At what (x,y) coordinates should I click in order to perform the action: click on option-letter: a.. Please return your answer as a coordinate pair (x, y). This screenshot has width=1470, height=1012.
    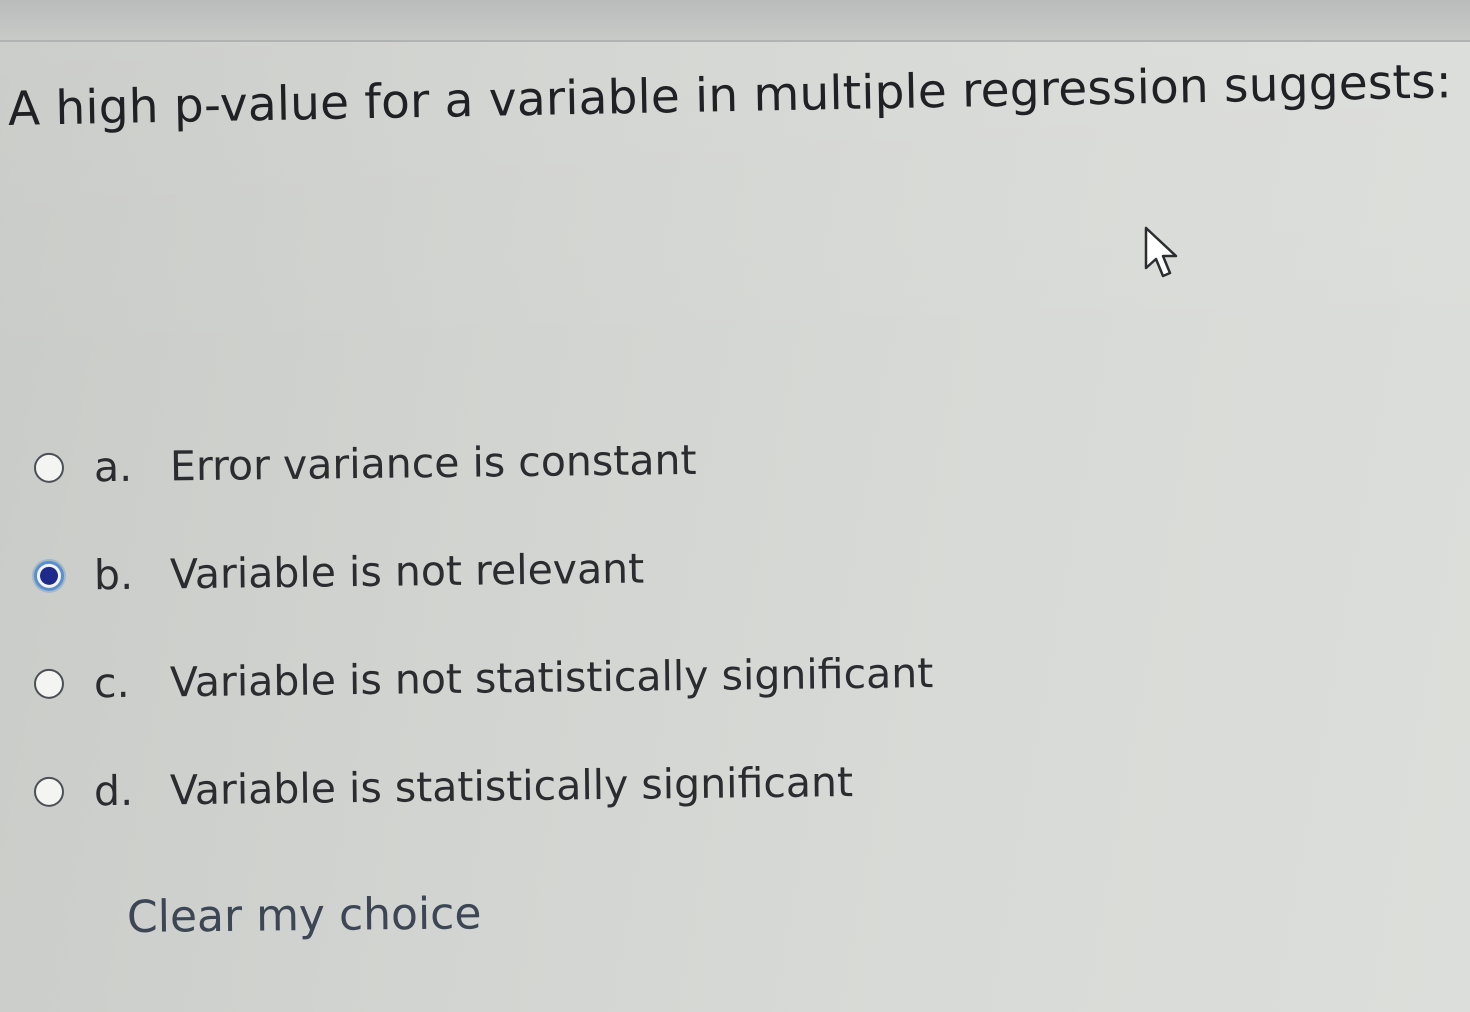
    Looking at the image, I should click on (113, 467).